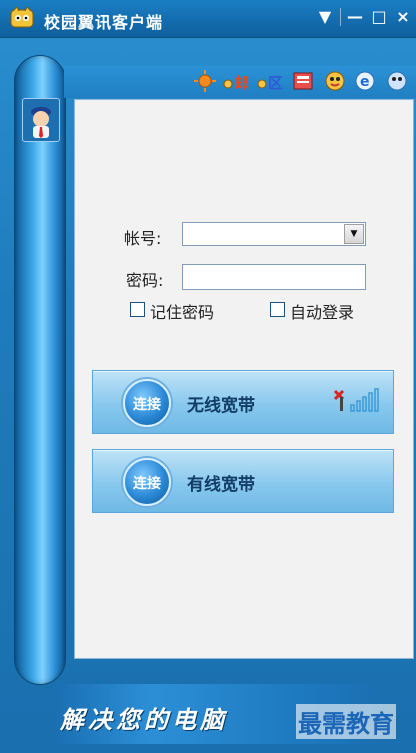 The height and width of the screenshot is (753, 416). Describe the element at coordinates (145, 280) in the screenshot. I see `password-label: 密码:` at that location.